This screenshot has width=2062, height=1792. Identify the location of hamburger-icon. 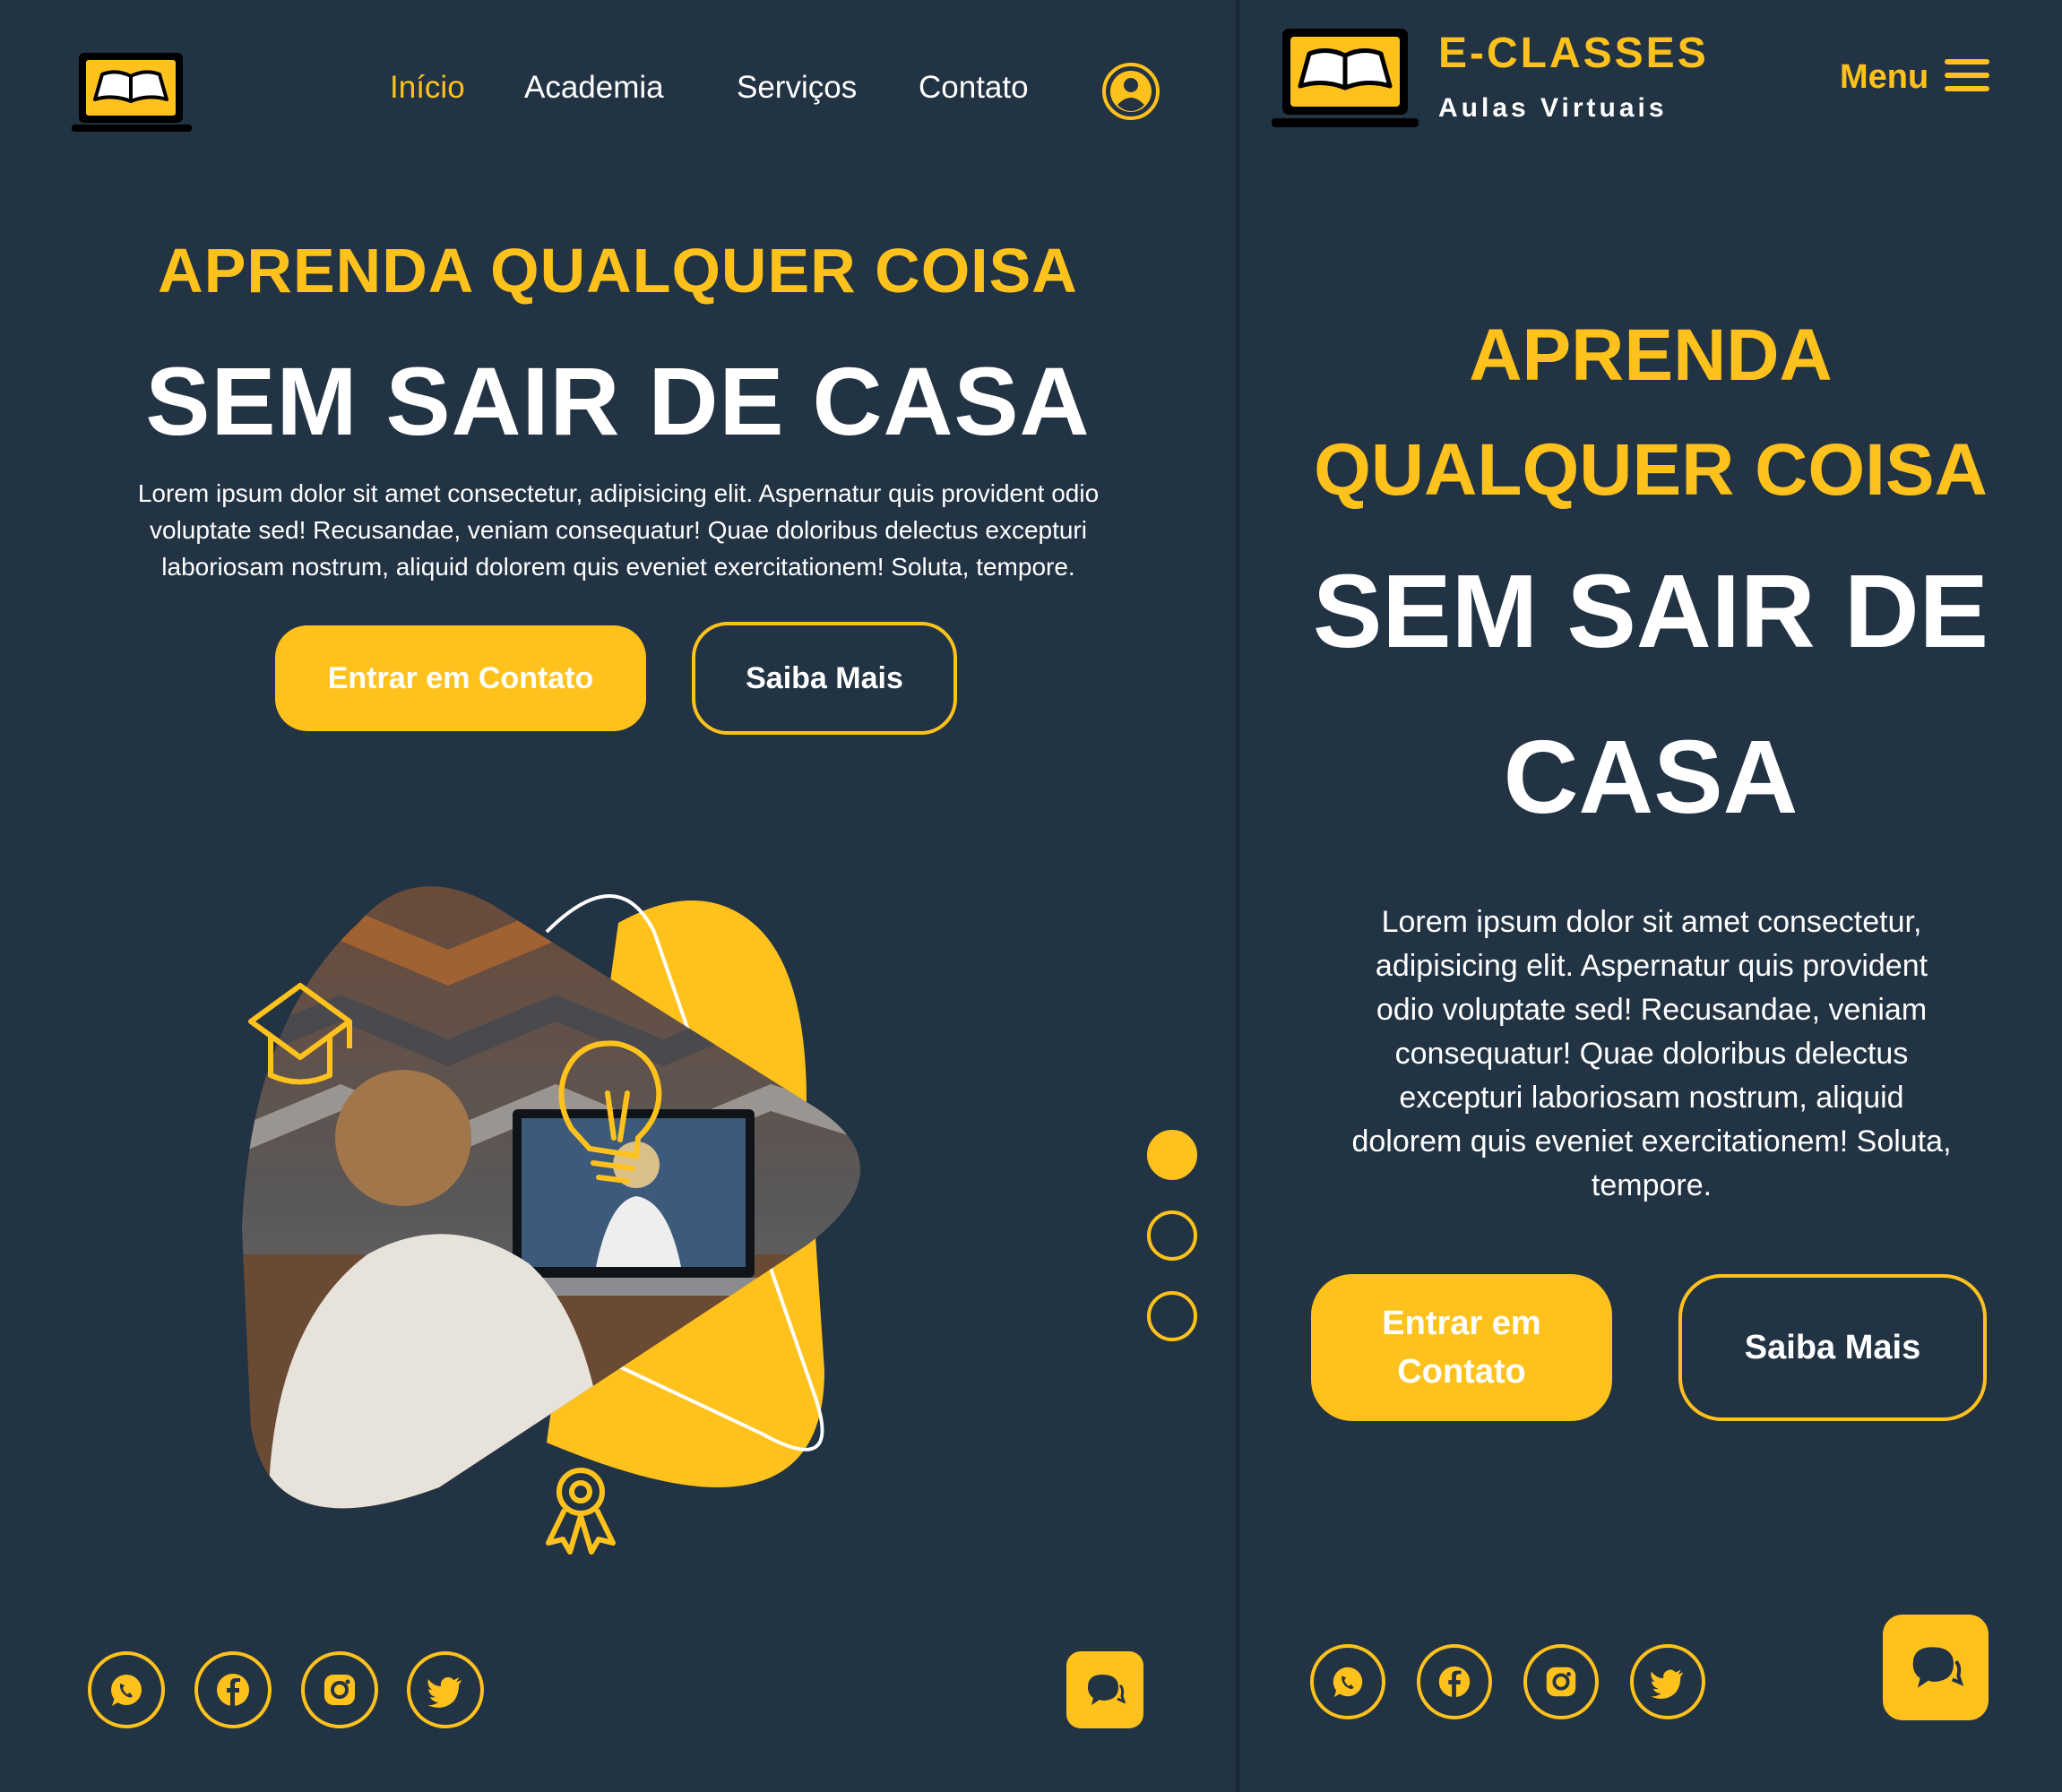
(1967, 78).